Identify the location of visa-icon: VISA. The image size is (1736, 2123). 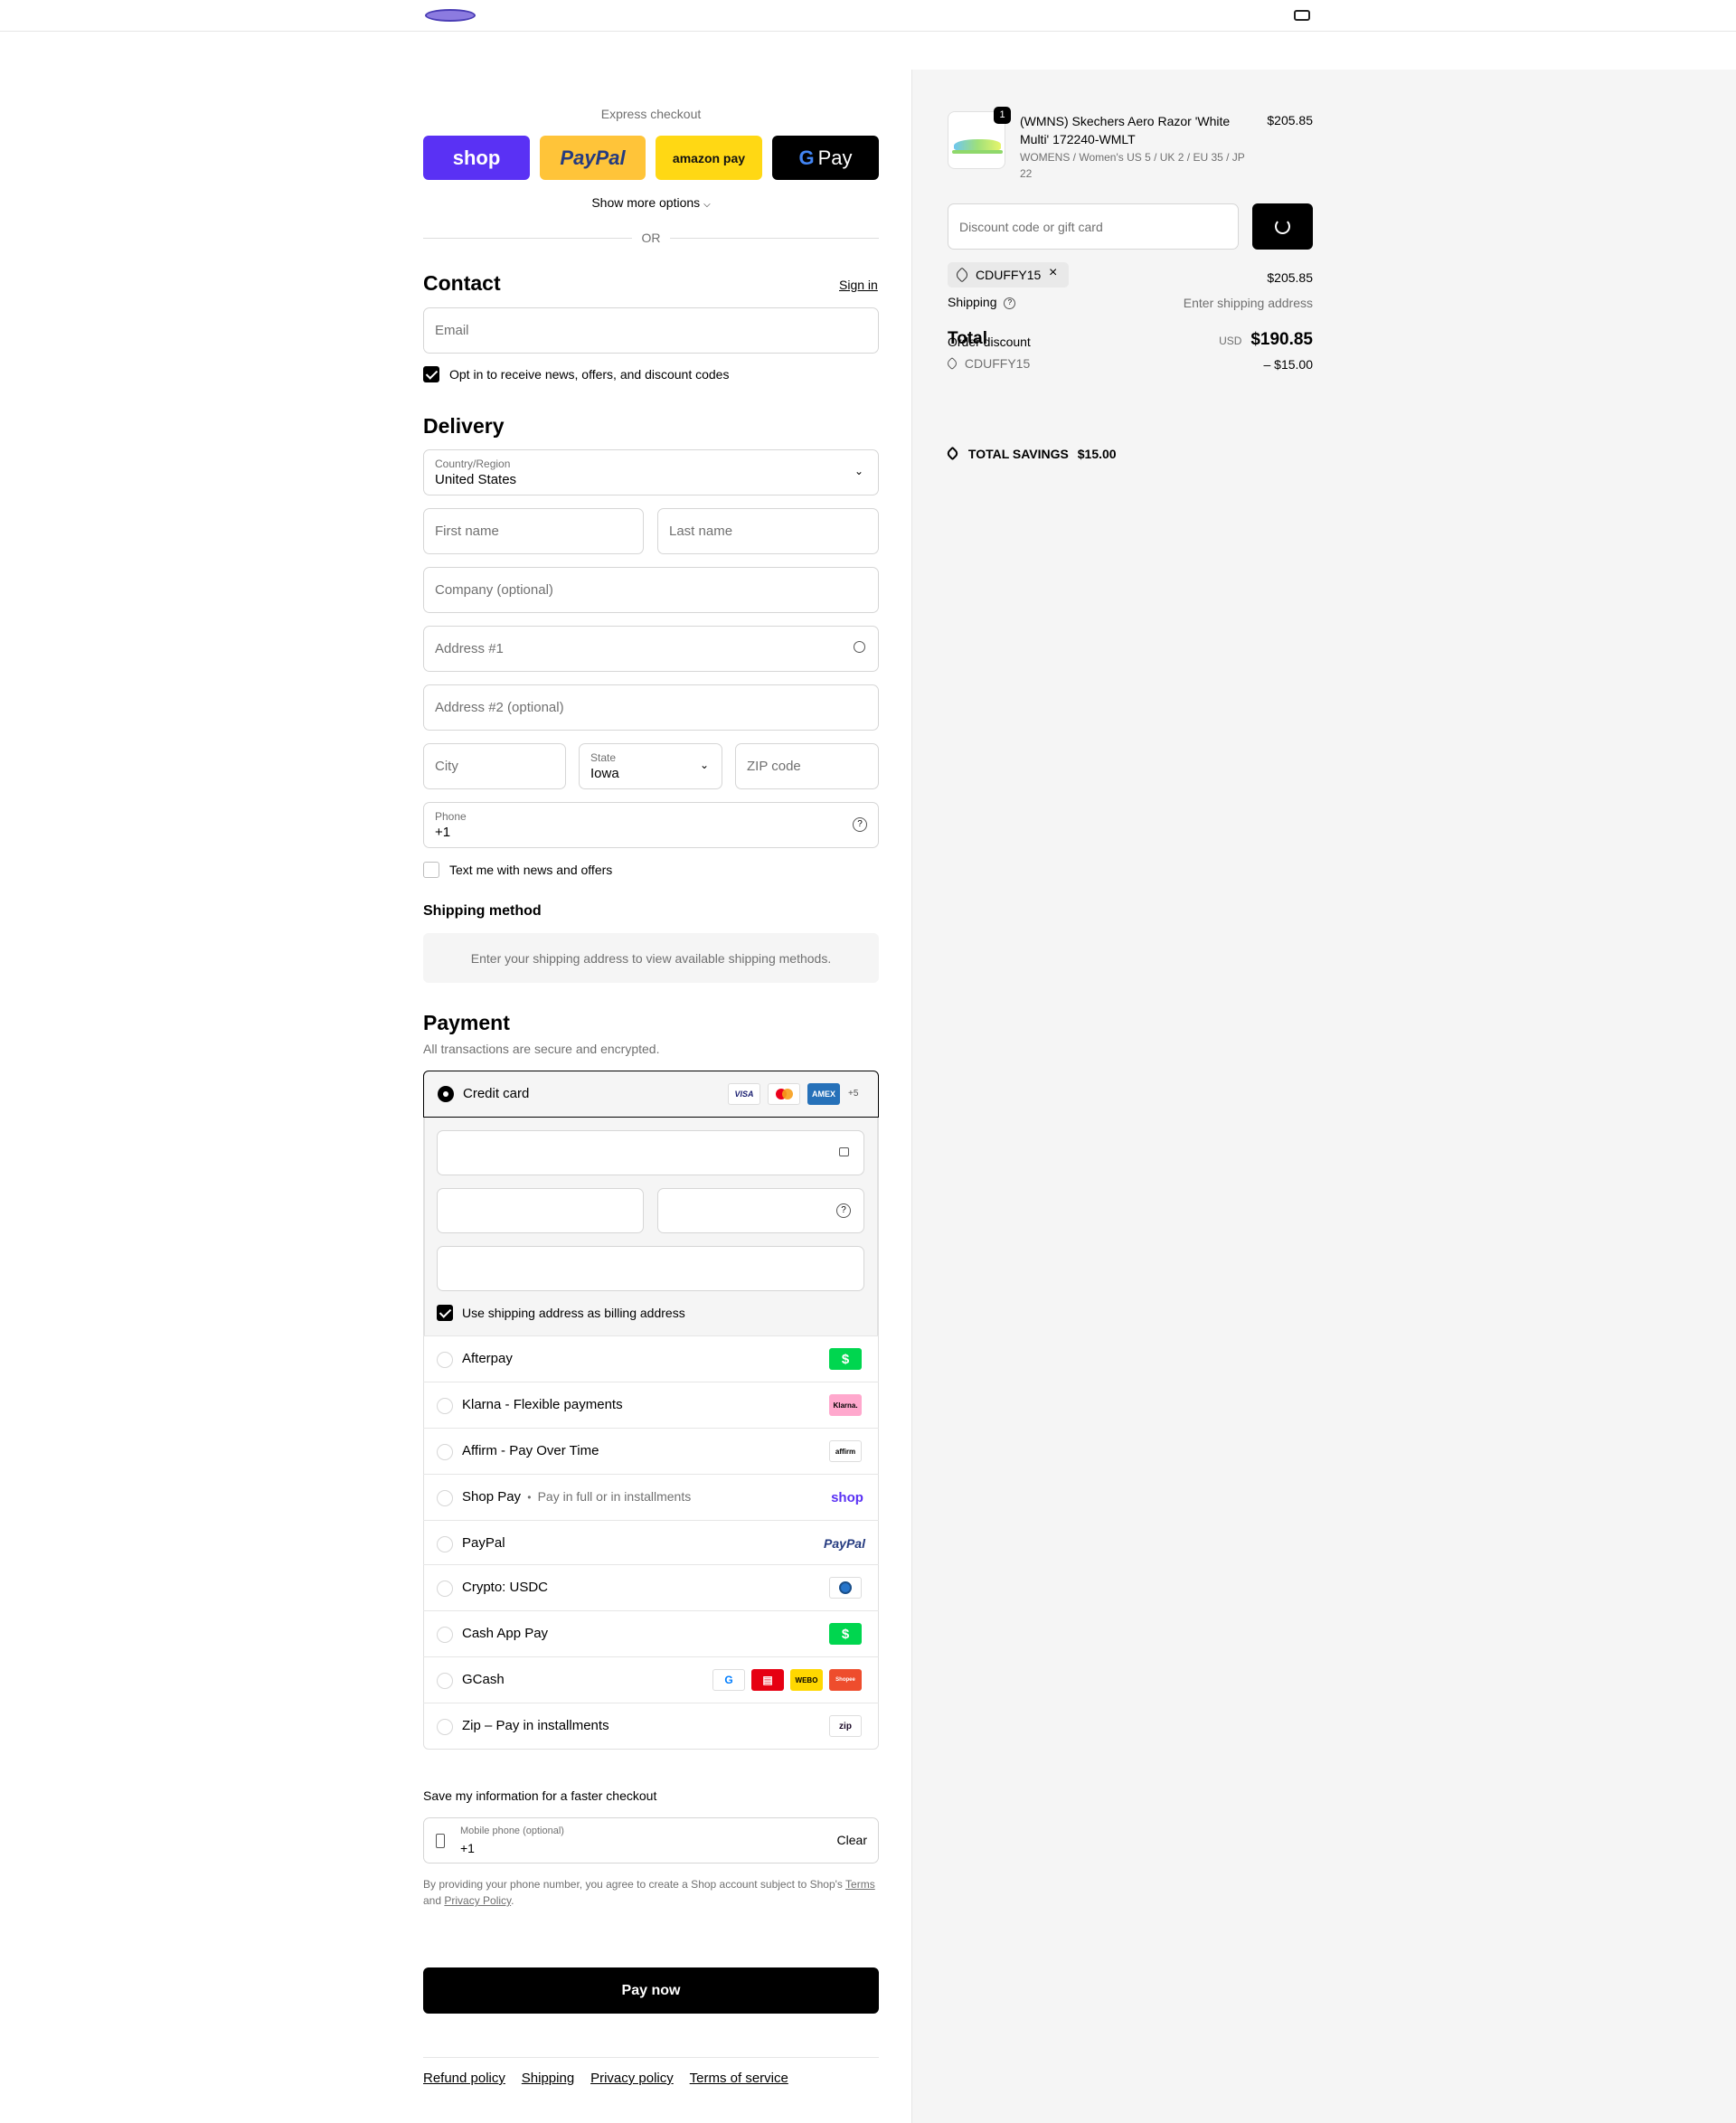
(744, 1094).